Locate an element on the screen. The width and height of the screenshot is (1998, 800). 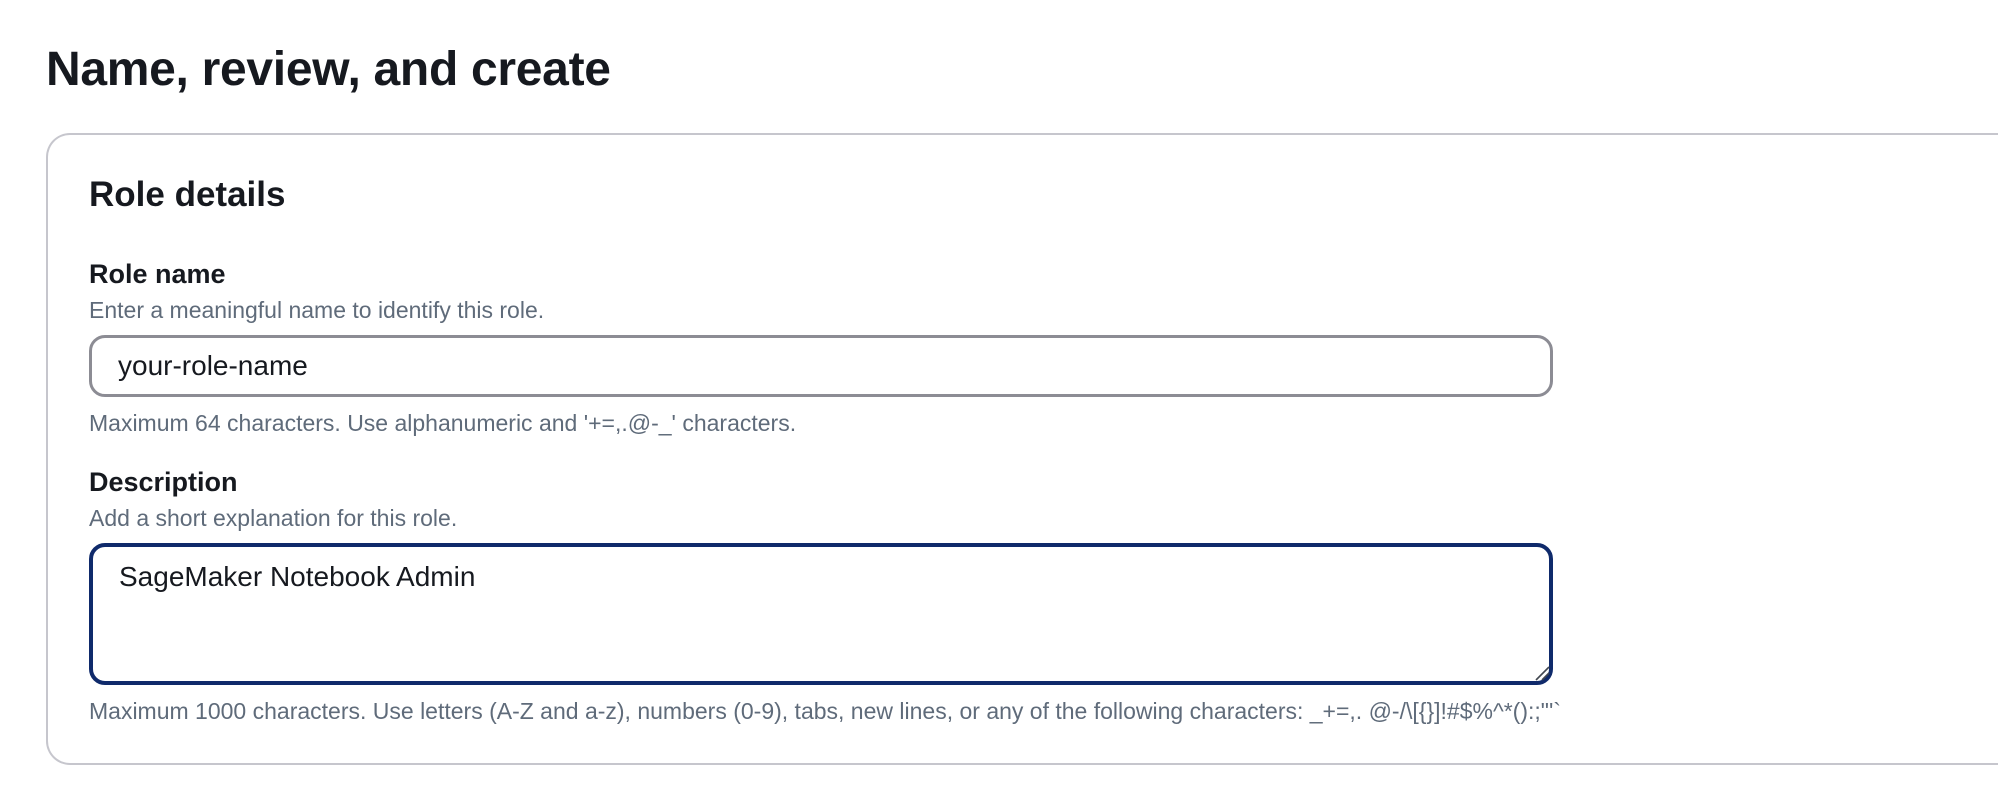
role-name-label: Role name is located at coordinates (157, 274).